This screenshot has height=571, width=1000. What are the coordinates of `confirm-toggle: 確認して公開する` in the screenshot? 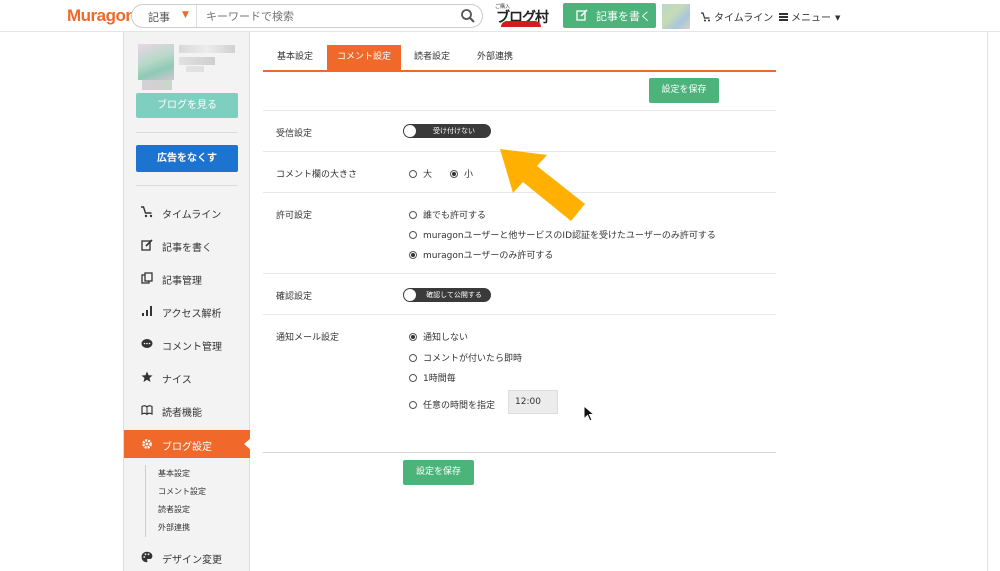 It's located at (447, 295).